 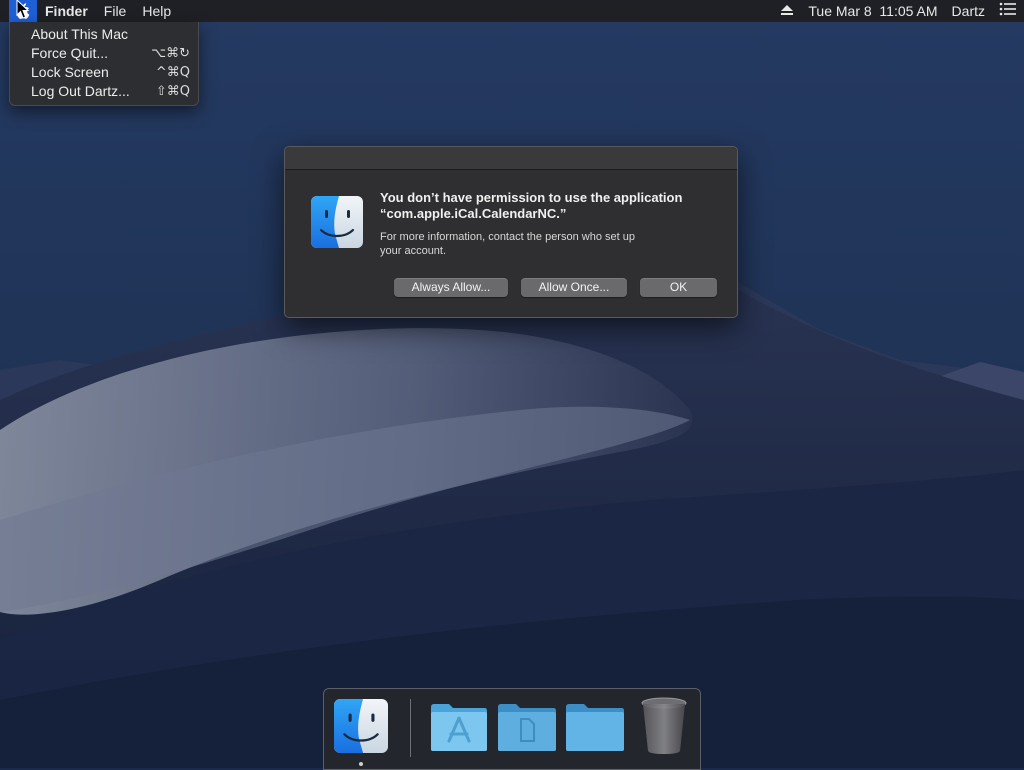 I want to click on eject-icon, so click(x=787, y=11).